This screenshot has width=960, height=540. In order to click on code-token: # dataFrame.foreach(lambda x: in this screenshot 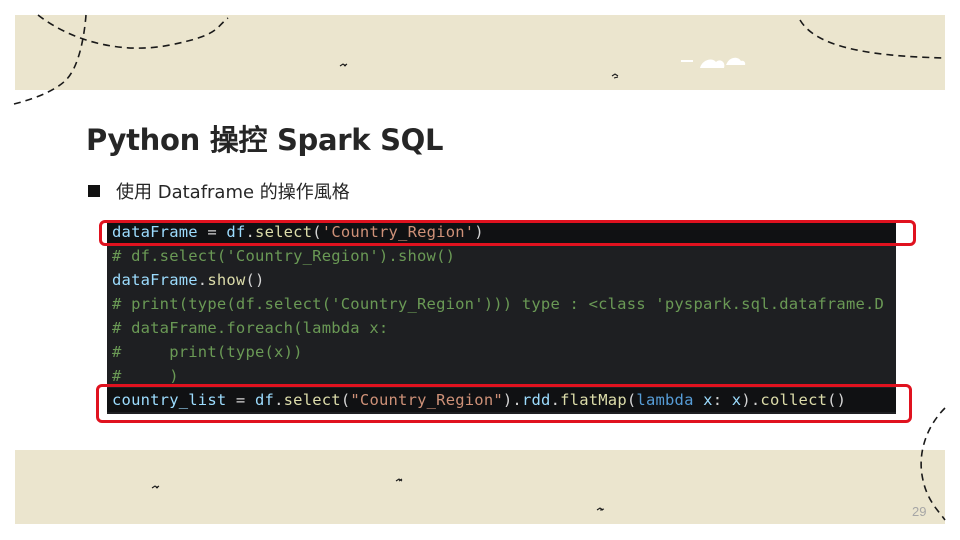, I will do `click(250, 328)`.